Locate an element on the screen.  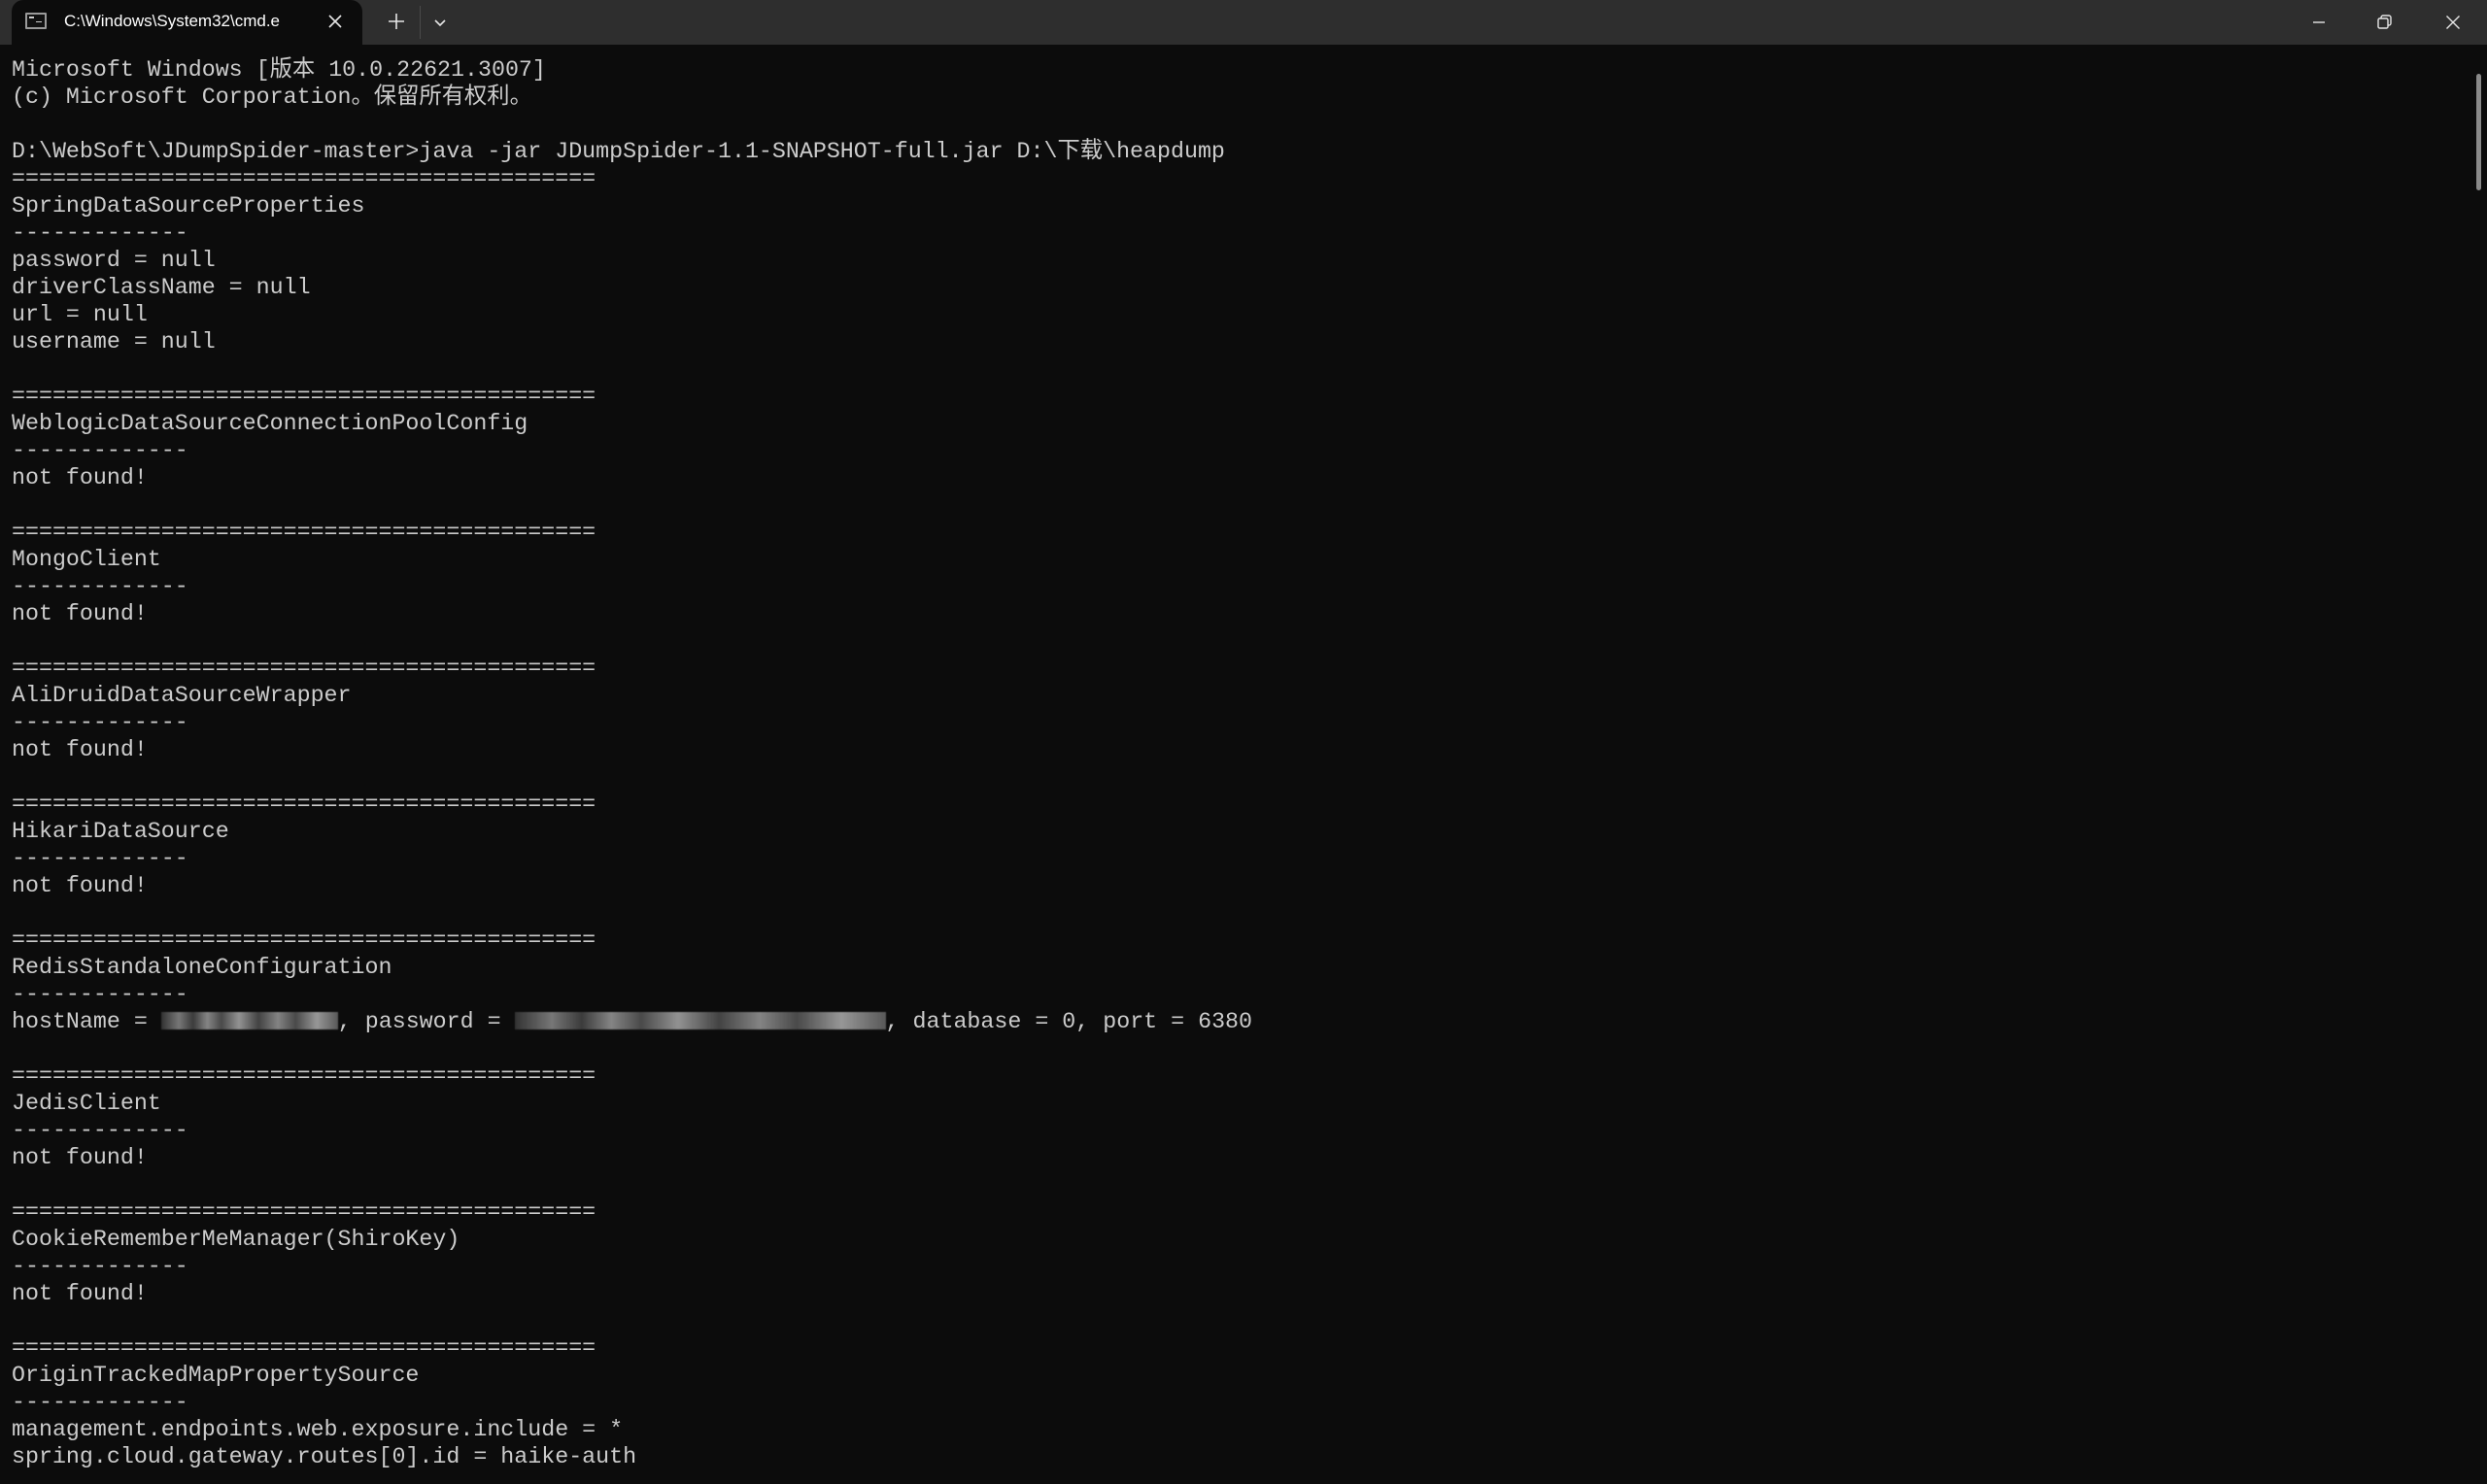
redacted-host-value is located at coordinates (249, 1020).